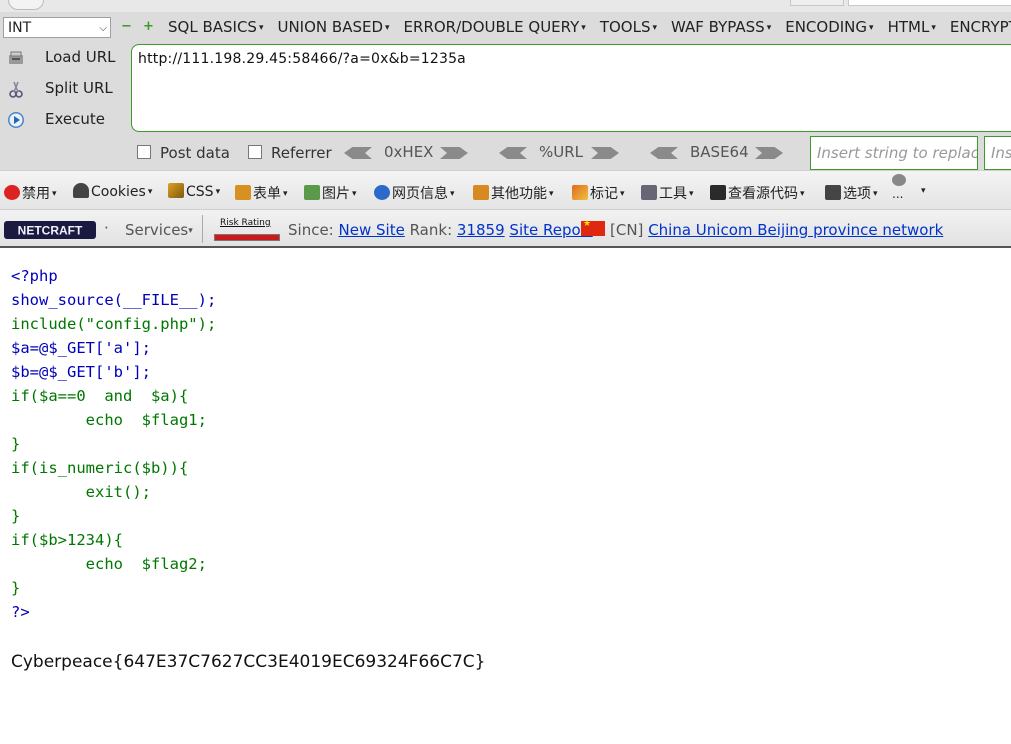  I want to click on risk-rating-bar, so click(247, 237).